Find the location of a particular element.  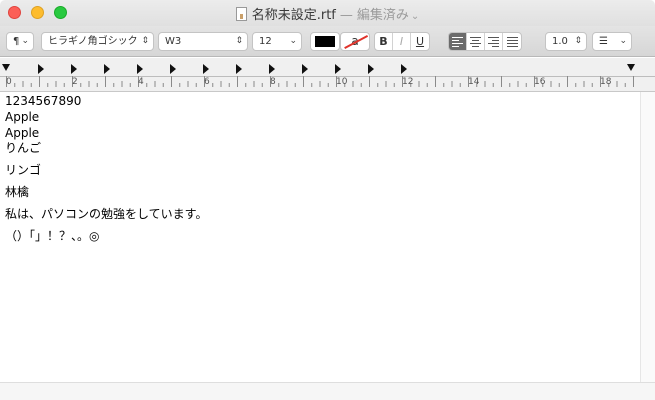

title-bar: 名称未設定.rtf — 編集済み ⌄ is located at coordinates (327, 13).